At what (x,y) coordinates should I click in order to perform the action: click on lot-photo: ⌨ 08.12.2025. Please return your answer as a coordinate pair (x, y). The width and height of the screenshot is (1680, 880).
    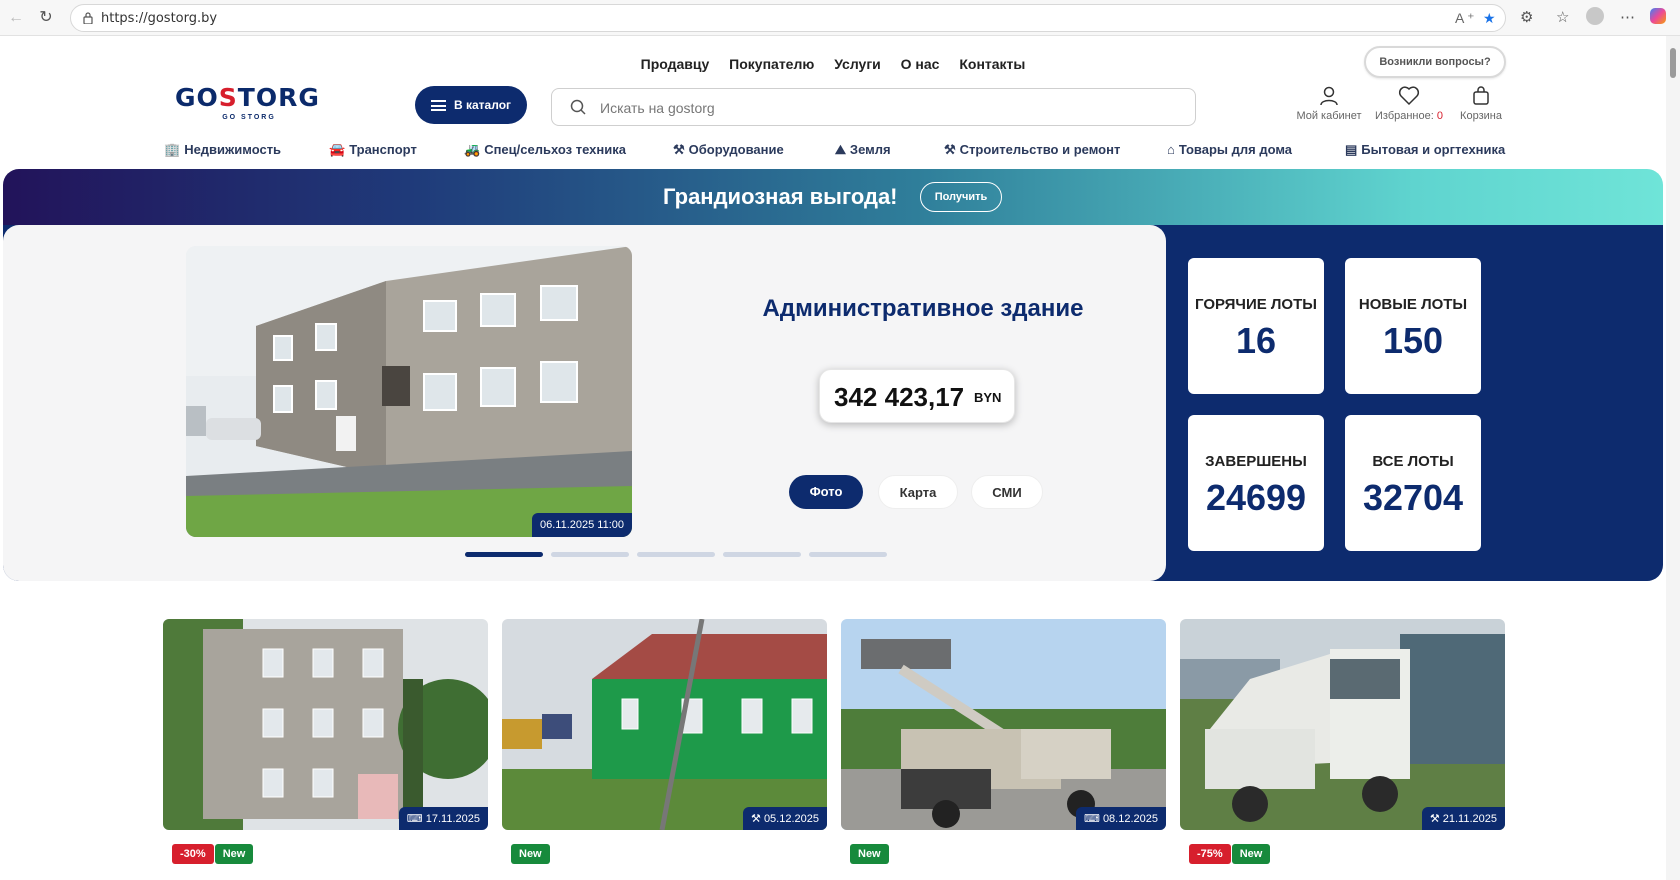
    Looking at the image, I should click on (1003, 724).